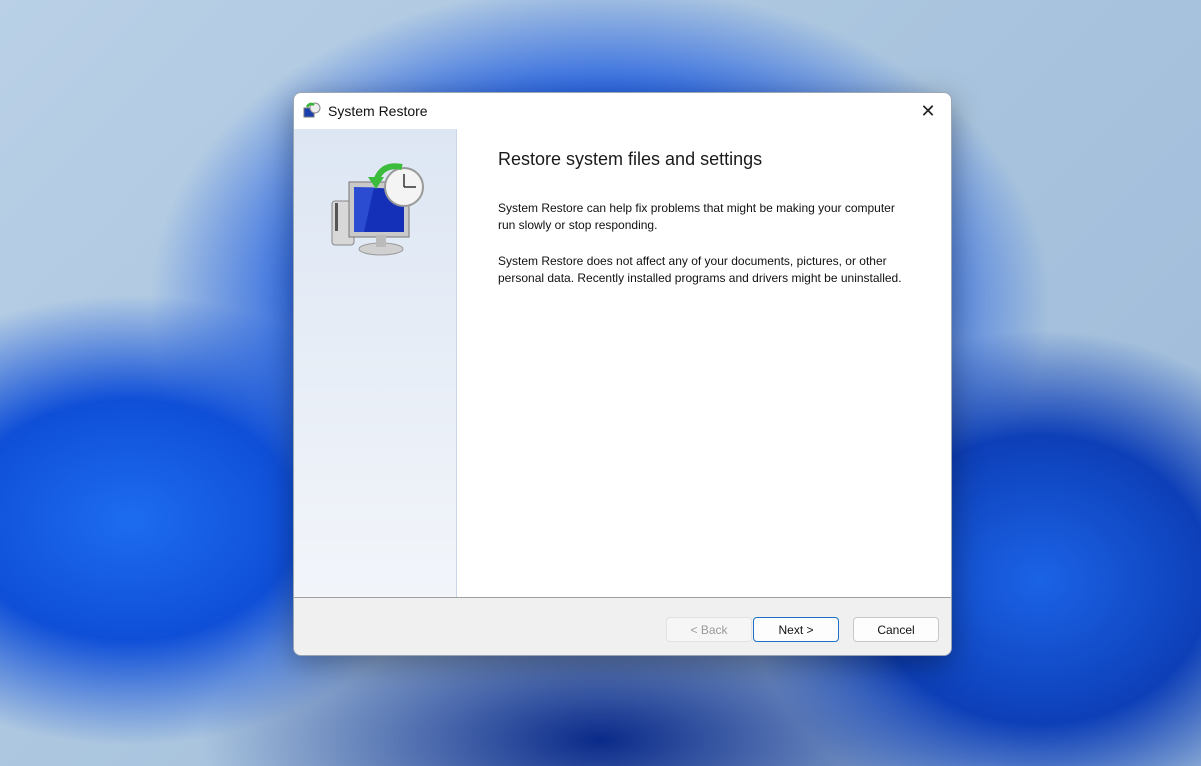  What do you see at coordinates (375, 363) in the screenshot?
I see `side-panel` at bounding box center [375, 363].